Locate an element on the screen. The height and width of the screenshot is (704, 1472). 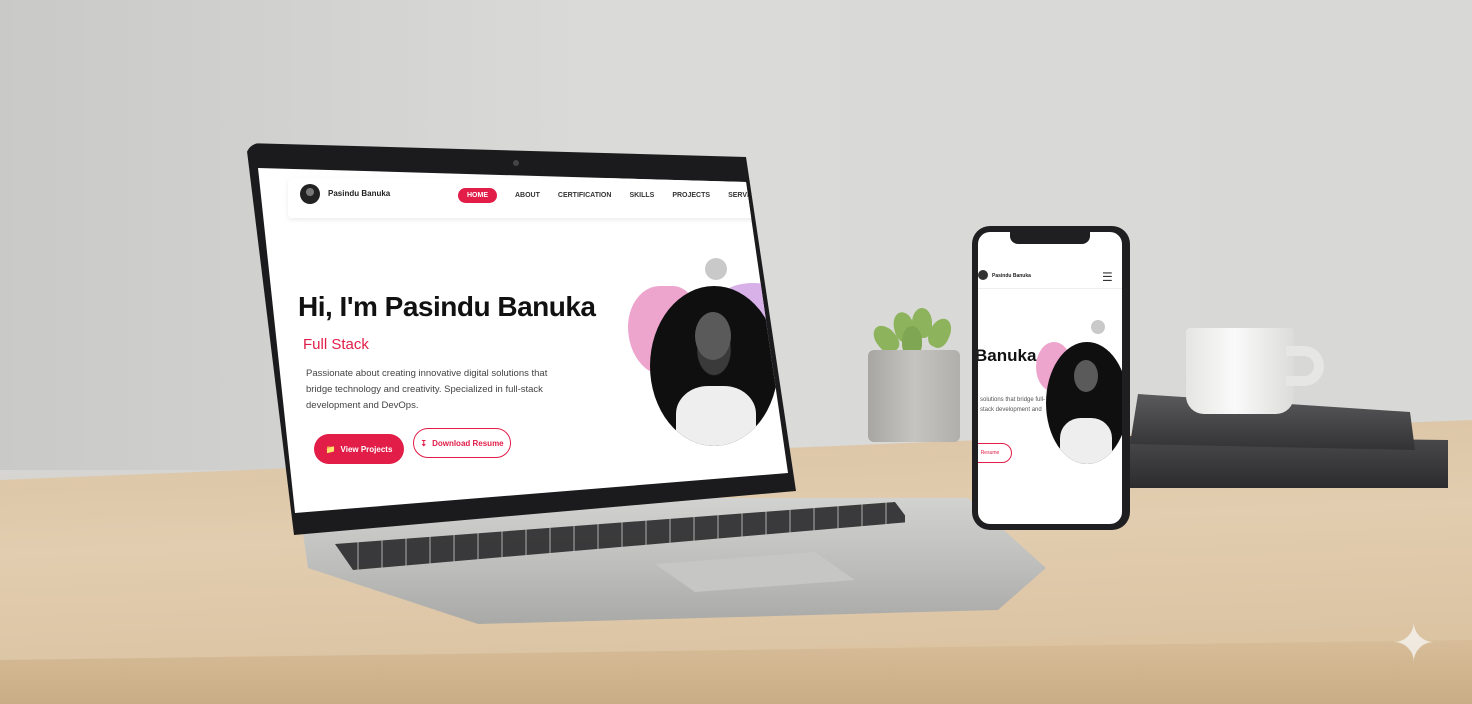
coffee-mug is located at coordinates (1240, 371).